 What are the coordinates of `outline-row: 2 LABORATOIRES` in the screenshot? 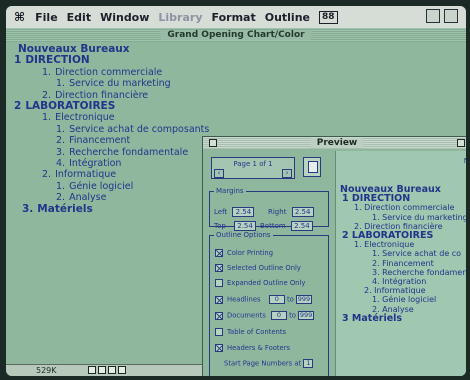 It's located at (106, 106).